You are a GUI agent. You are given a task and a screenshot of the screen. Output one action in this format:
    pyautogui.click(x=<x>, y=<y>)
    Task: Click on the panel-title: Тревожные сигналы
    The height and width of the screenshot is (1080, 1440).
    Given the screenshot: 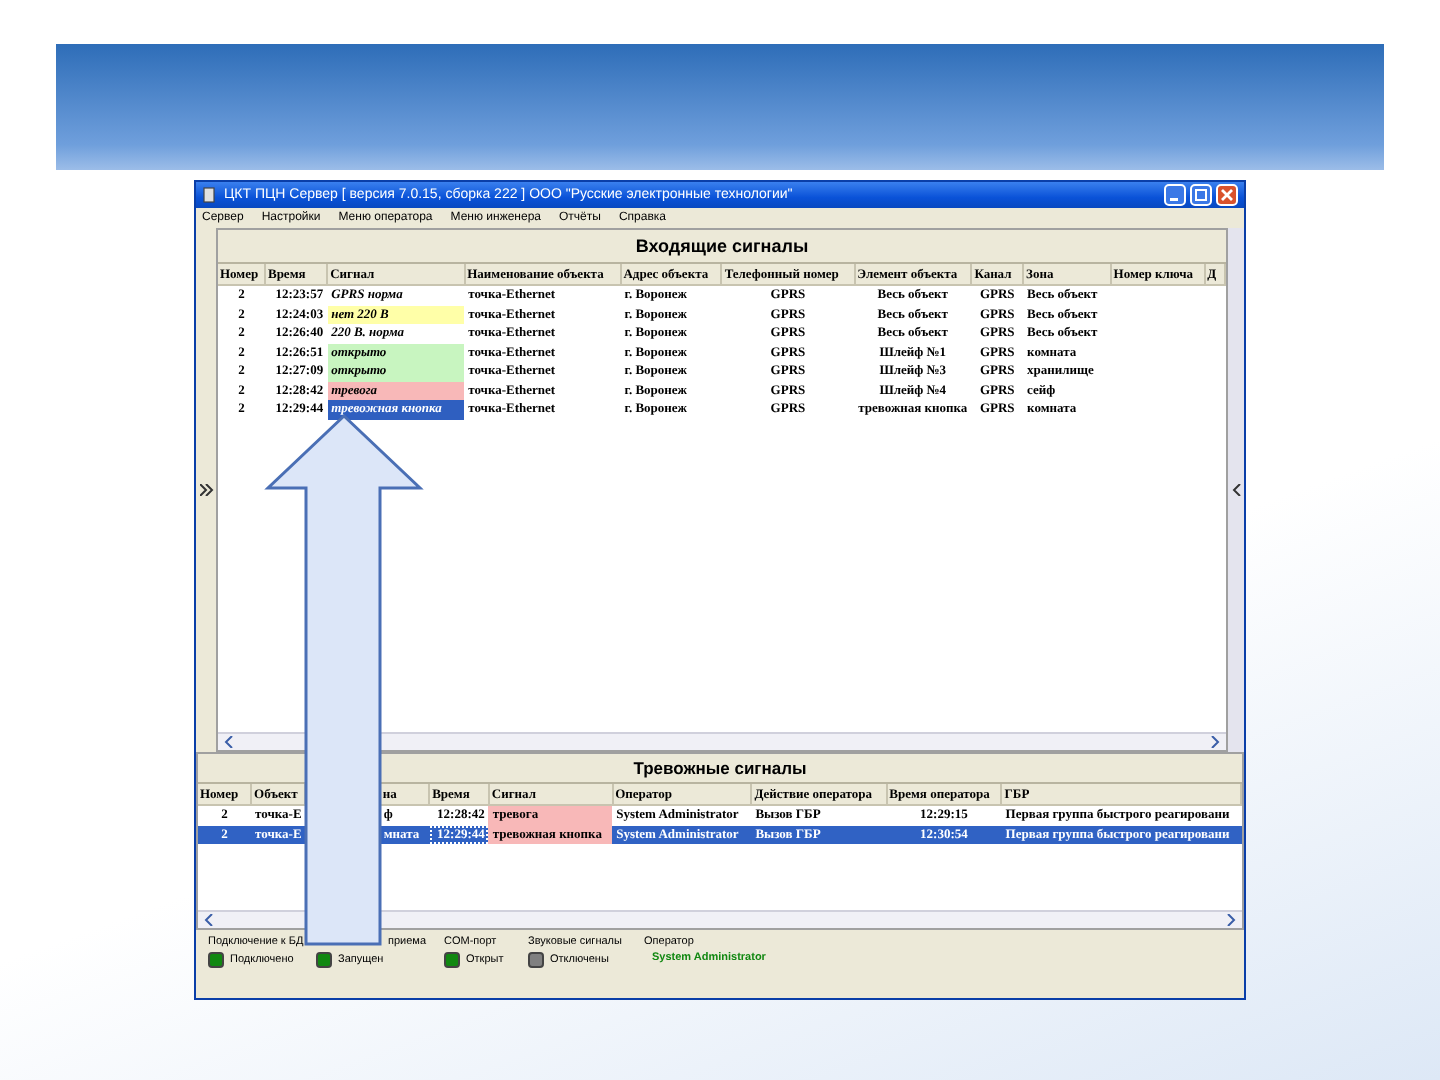 What is the action you would take?
    pyautogui.click(x=720, y=769)
    